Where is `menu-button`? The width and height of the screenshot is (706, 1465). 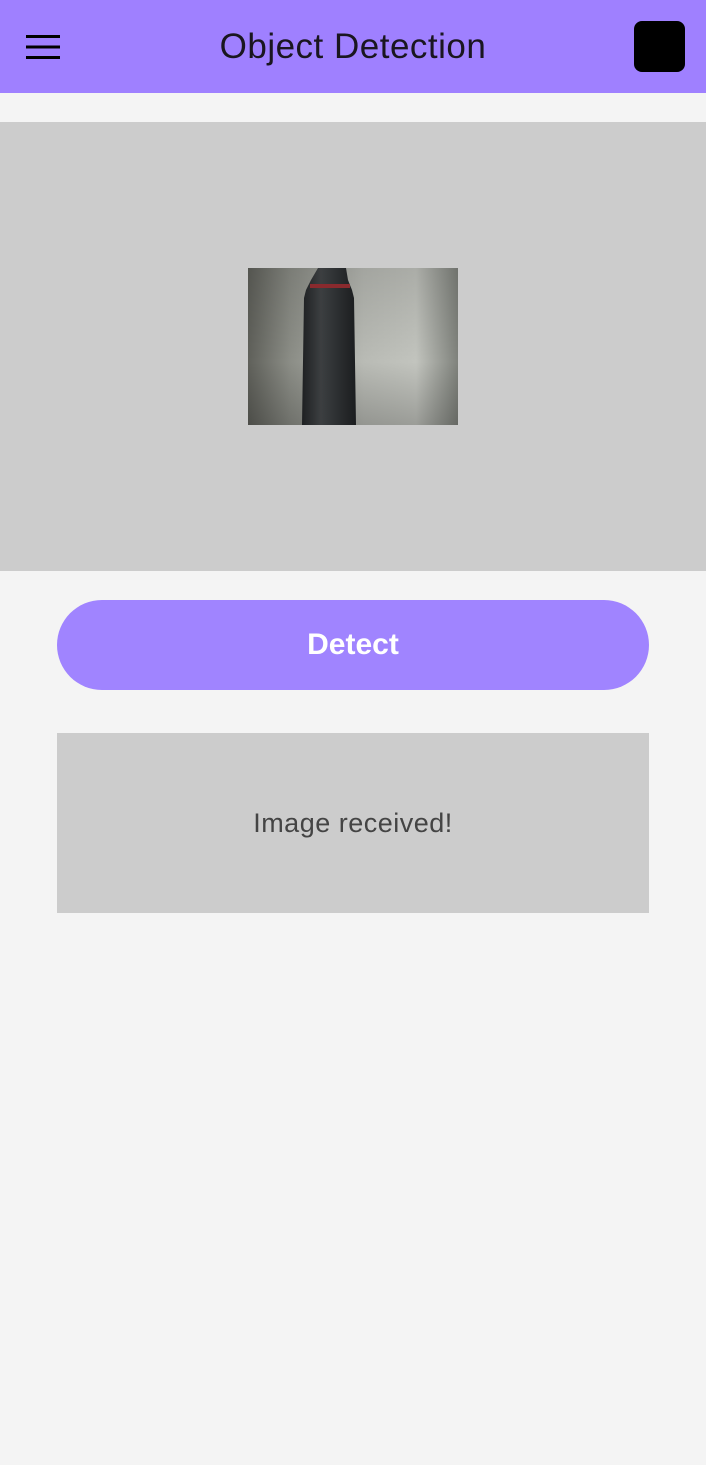 menu-button is located at coordinates (43, 47).